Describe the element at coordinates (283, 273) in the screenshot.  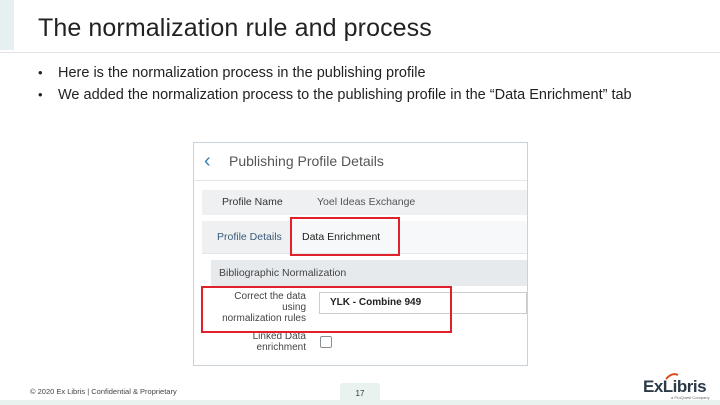
I see `section-title: Bibliographic Normalization` at that location.